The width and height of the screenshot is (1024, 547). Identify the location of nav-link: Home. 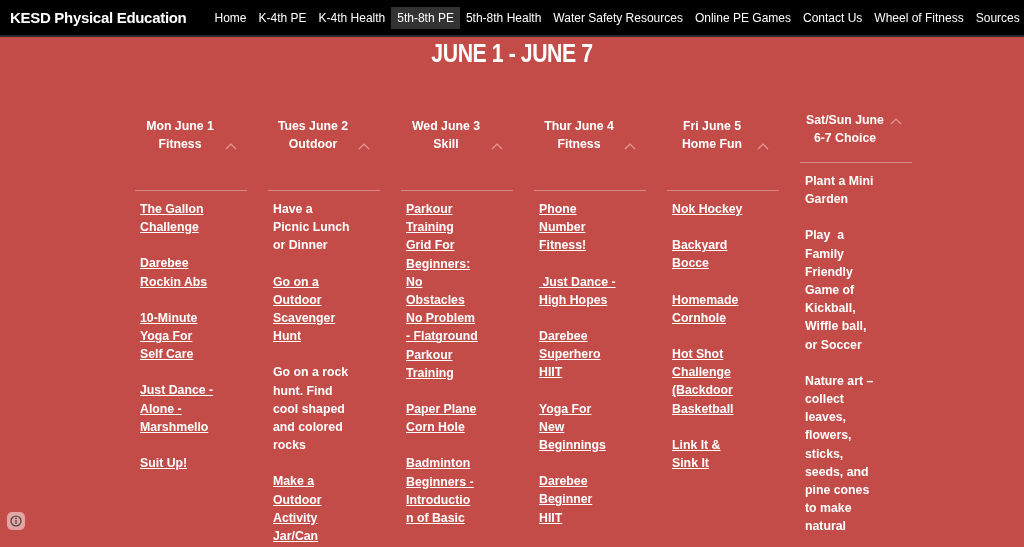
(230, 17).